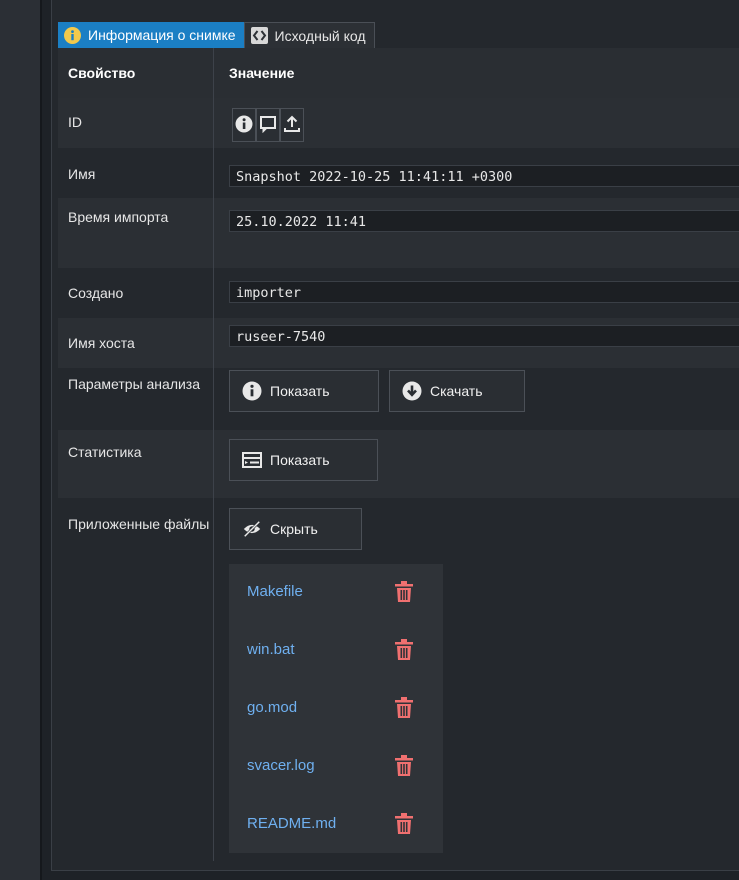 Image resolution: width=739 pixels, height=880 pixels. I want to click on hostname-field: ruseer-7540, so click(484, 336).